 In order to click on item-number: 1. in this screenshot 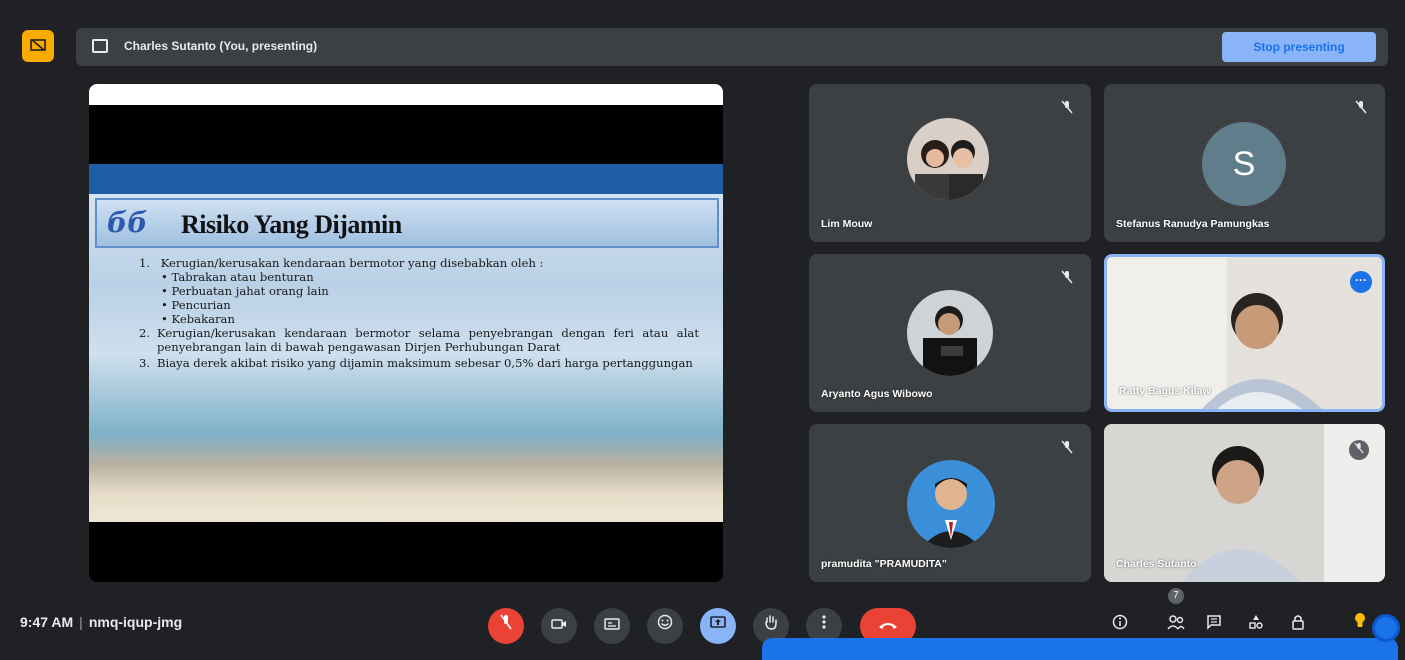, I will do `click(145, 263)`.